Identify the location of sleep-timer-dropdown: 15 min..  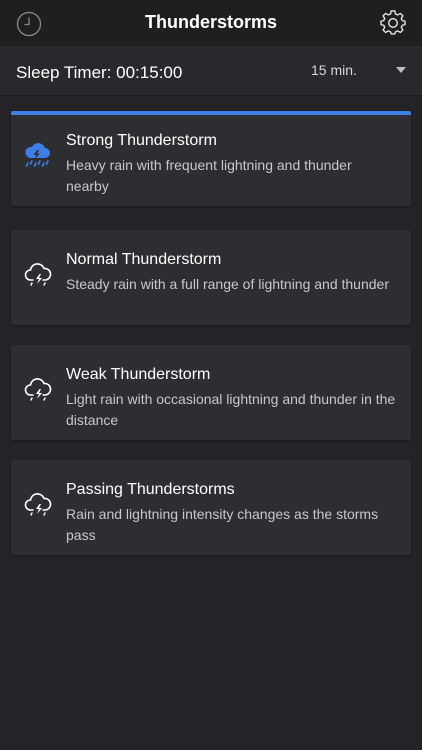
(351, 71).